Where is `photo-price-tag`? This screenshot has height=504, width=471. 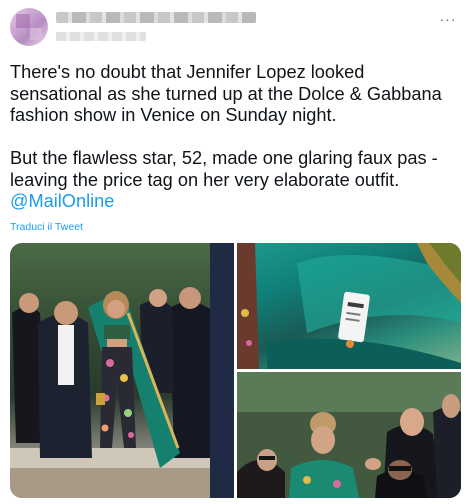 photo-price-tag is located at coordinates (349, 306).